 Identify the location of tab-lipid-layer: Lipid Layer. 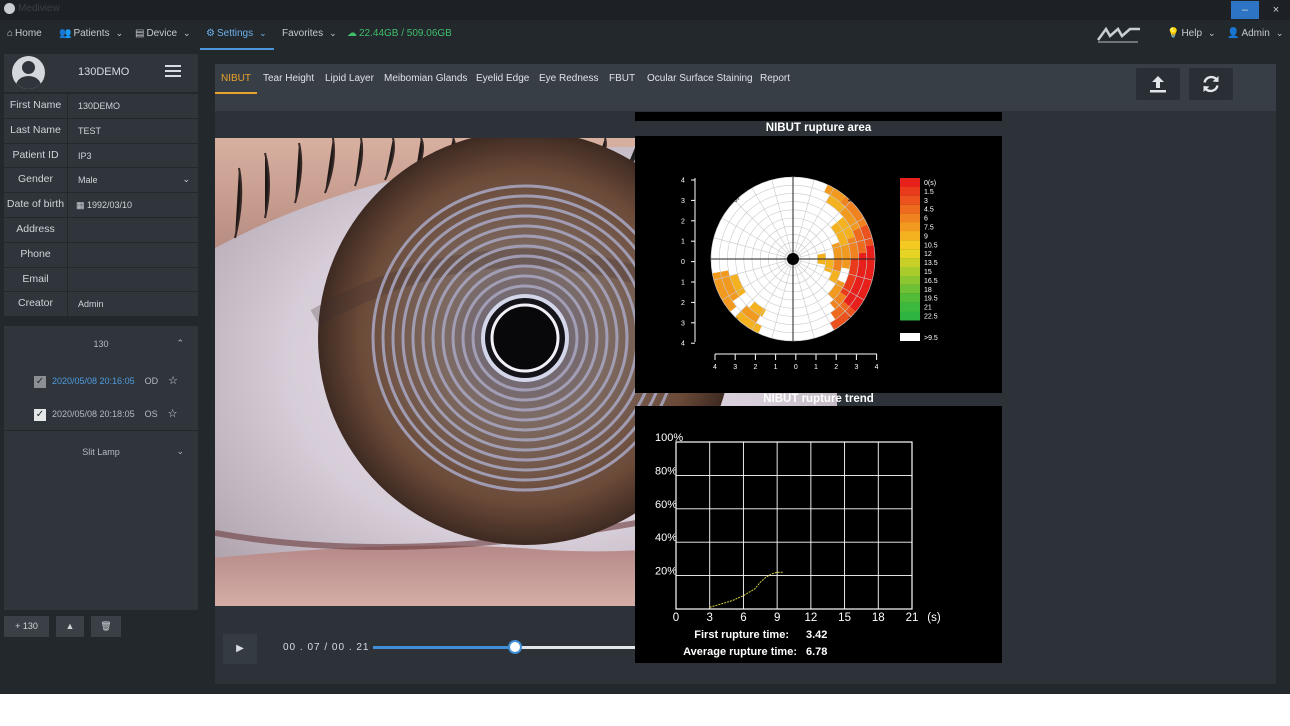
(349, 78).